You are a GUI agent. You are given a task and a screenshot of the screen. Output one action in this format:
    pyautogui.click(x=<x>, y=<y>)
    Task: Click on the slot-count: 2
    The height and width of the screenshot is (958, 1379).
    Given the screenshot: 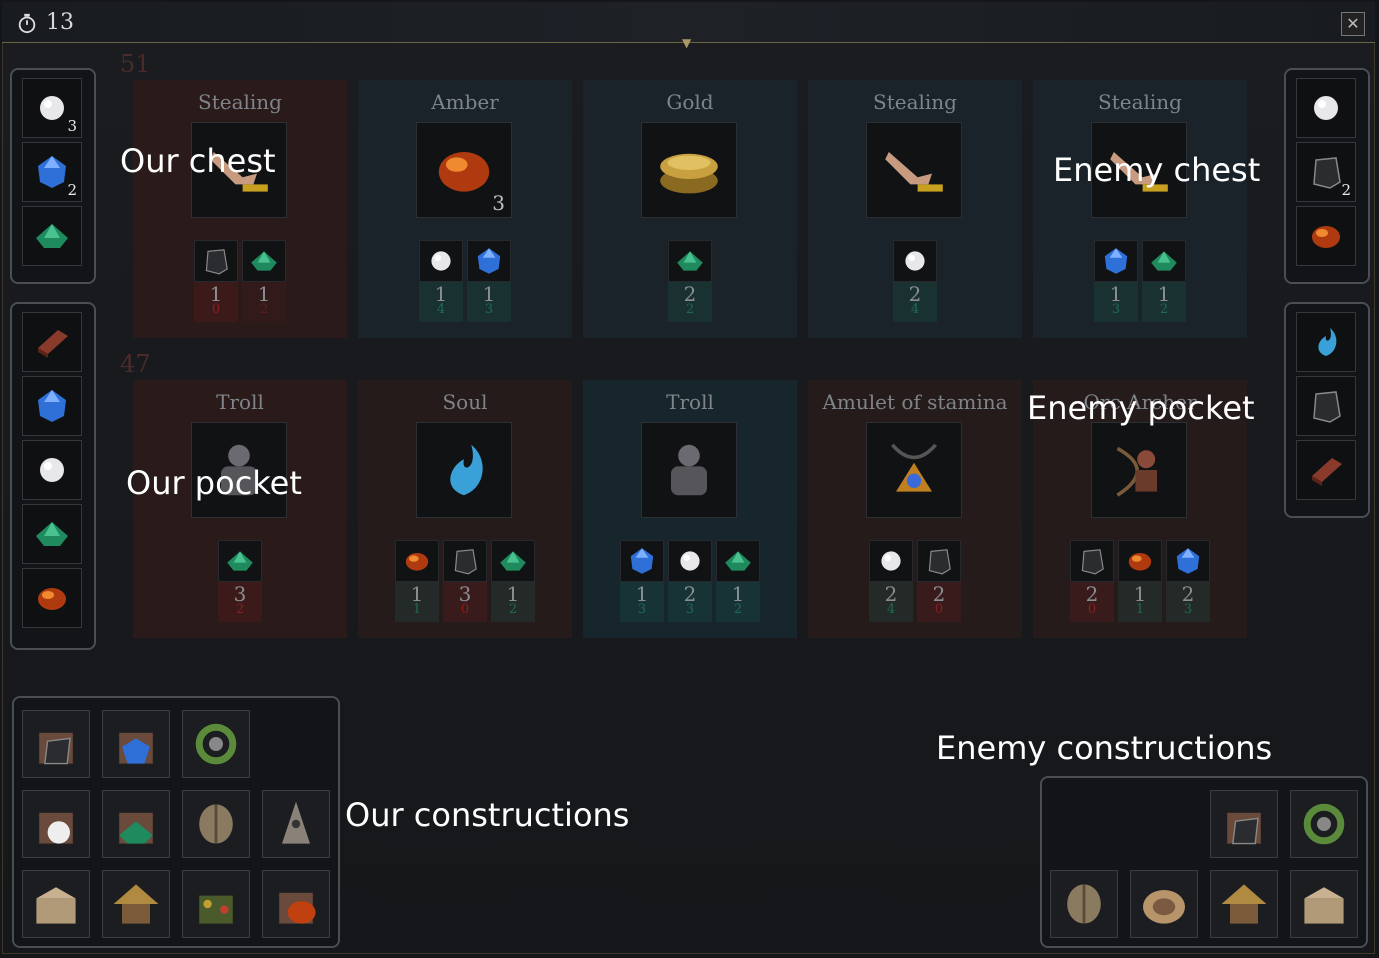 What is the action you would take?
    pyautogui.click(x=1346, y=190)
    